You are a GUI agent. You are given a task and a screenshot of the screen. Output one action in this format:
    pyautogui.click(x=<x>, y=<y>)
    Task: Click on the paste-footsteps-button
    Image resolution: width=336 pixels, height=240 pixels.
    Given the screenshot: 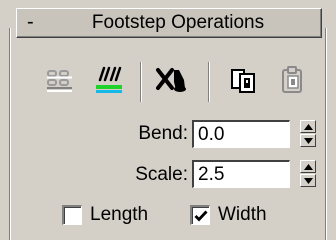 What is the action you would take?
    pyautogui.click(x=293, y=81)
    